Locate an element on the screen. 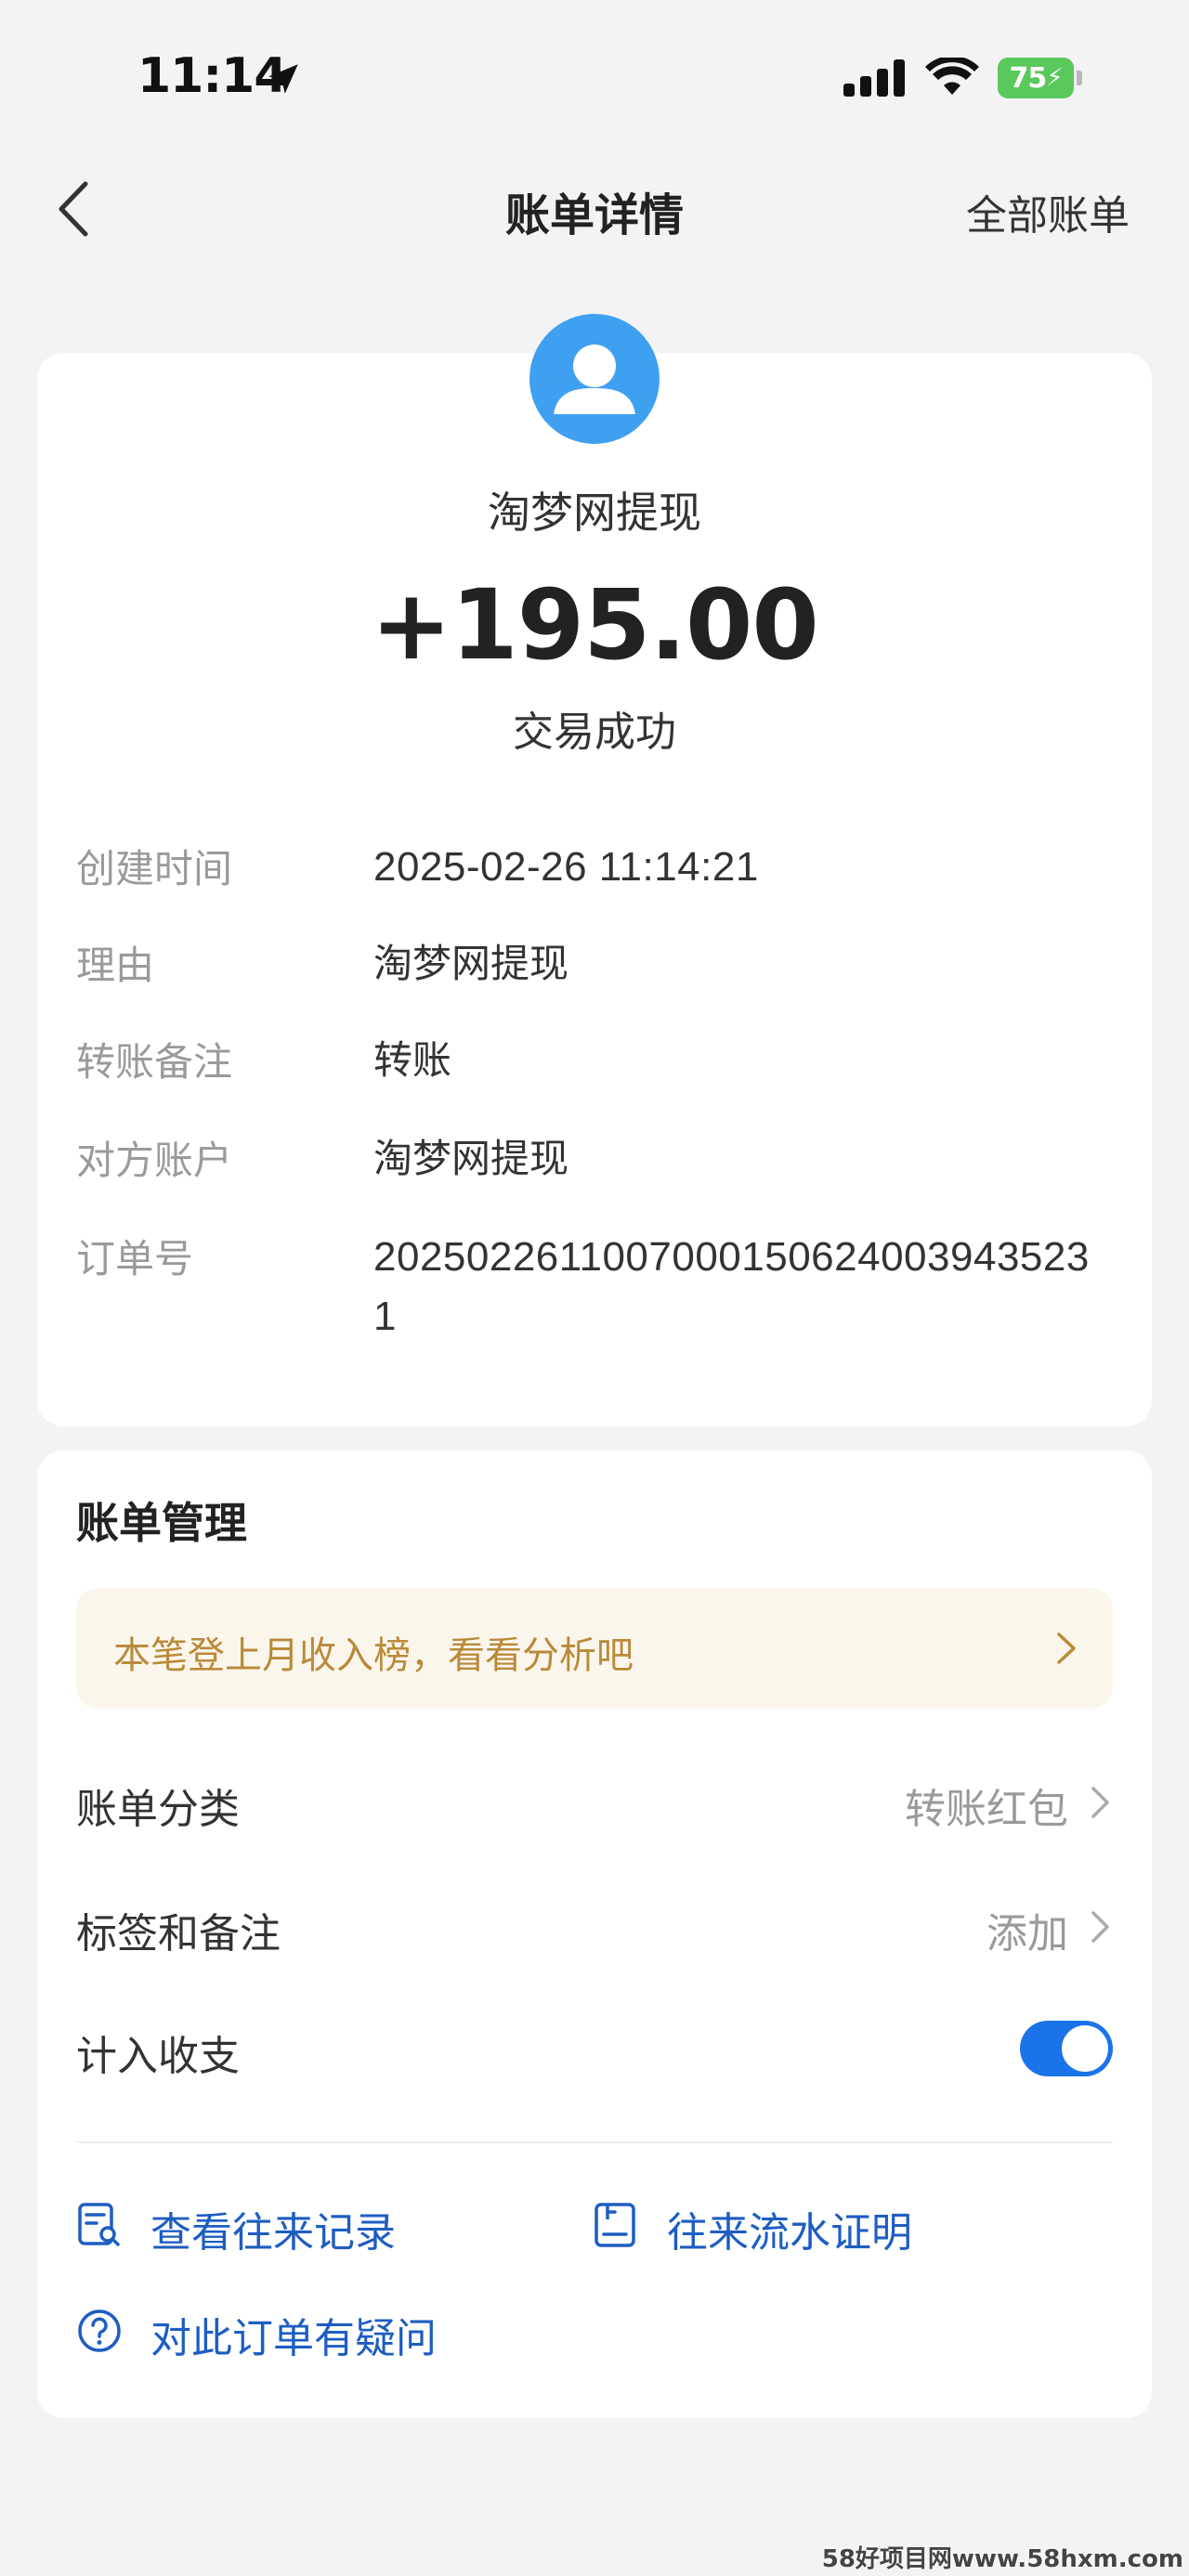 The width and height of the screenshot is (1189, 2576). section-title: 账单管理 is located at coordinates (161, 1523).